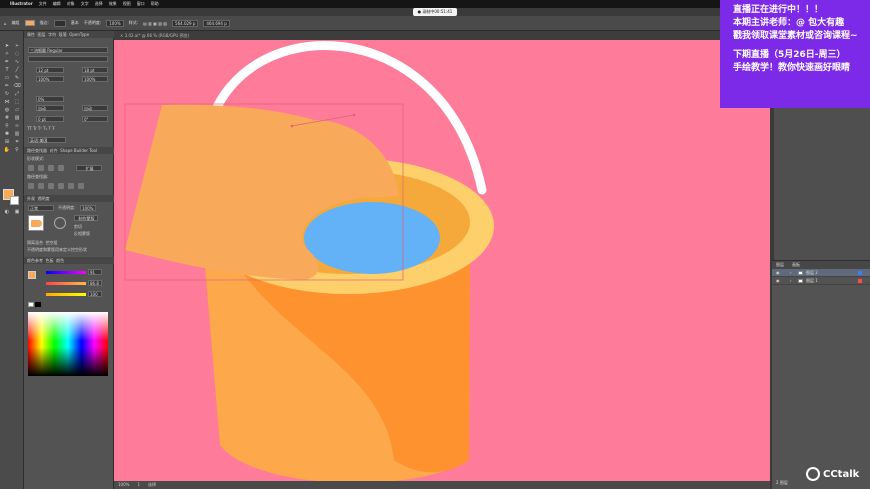 This screenshot has width=870, height=489. What do you see at coordinates (801, 36) in the screenshot?
I see `materials-link: 戳我领取课堂素材或咨询课程~` at bounding box center [801, 36].